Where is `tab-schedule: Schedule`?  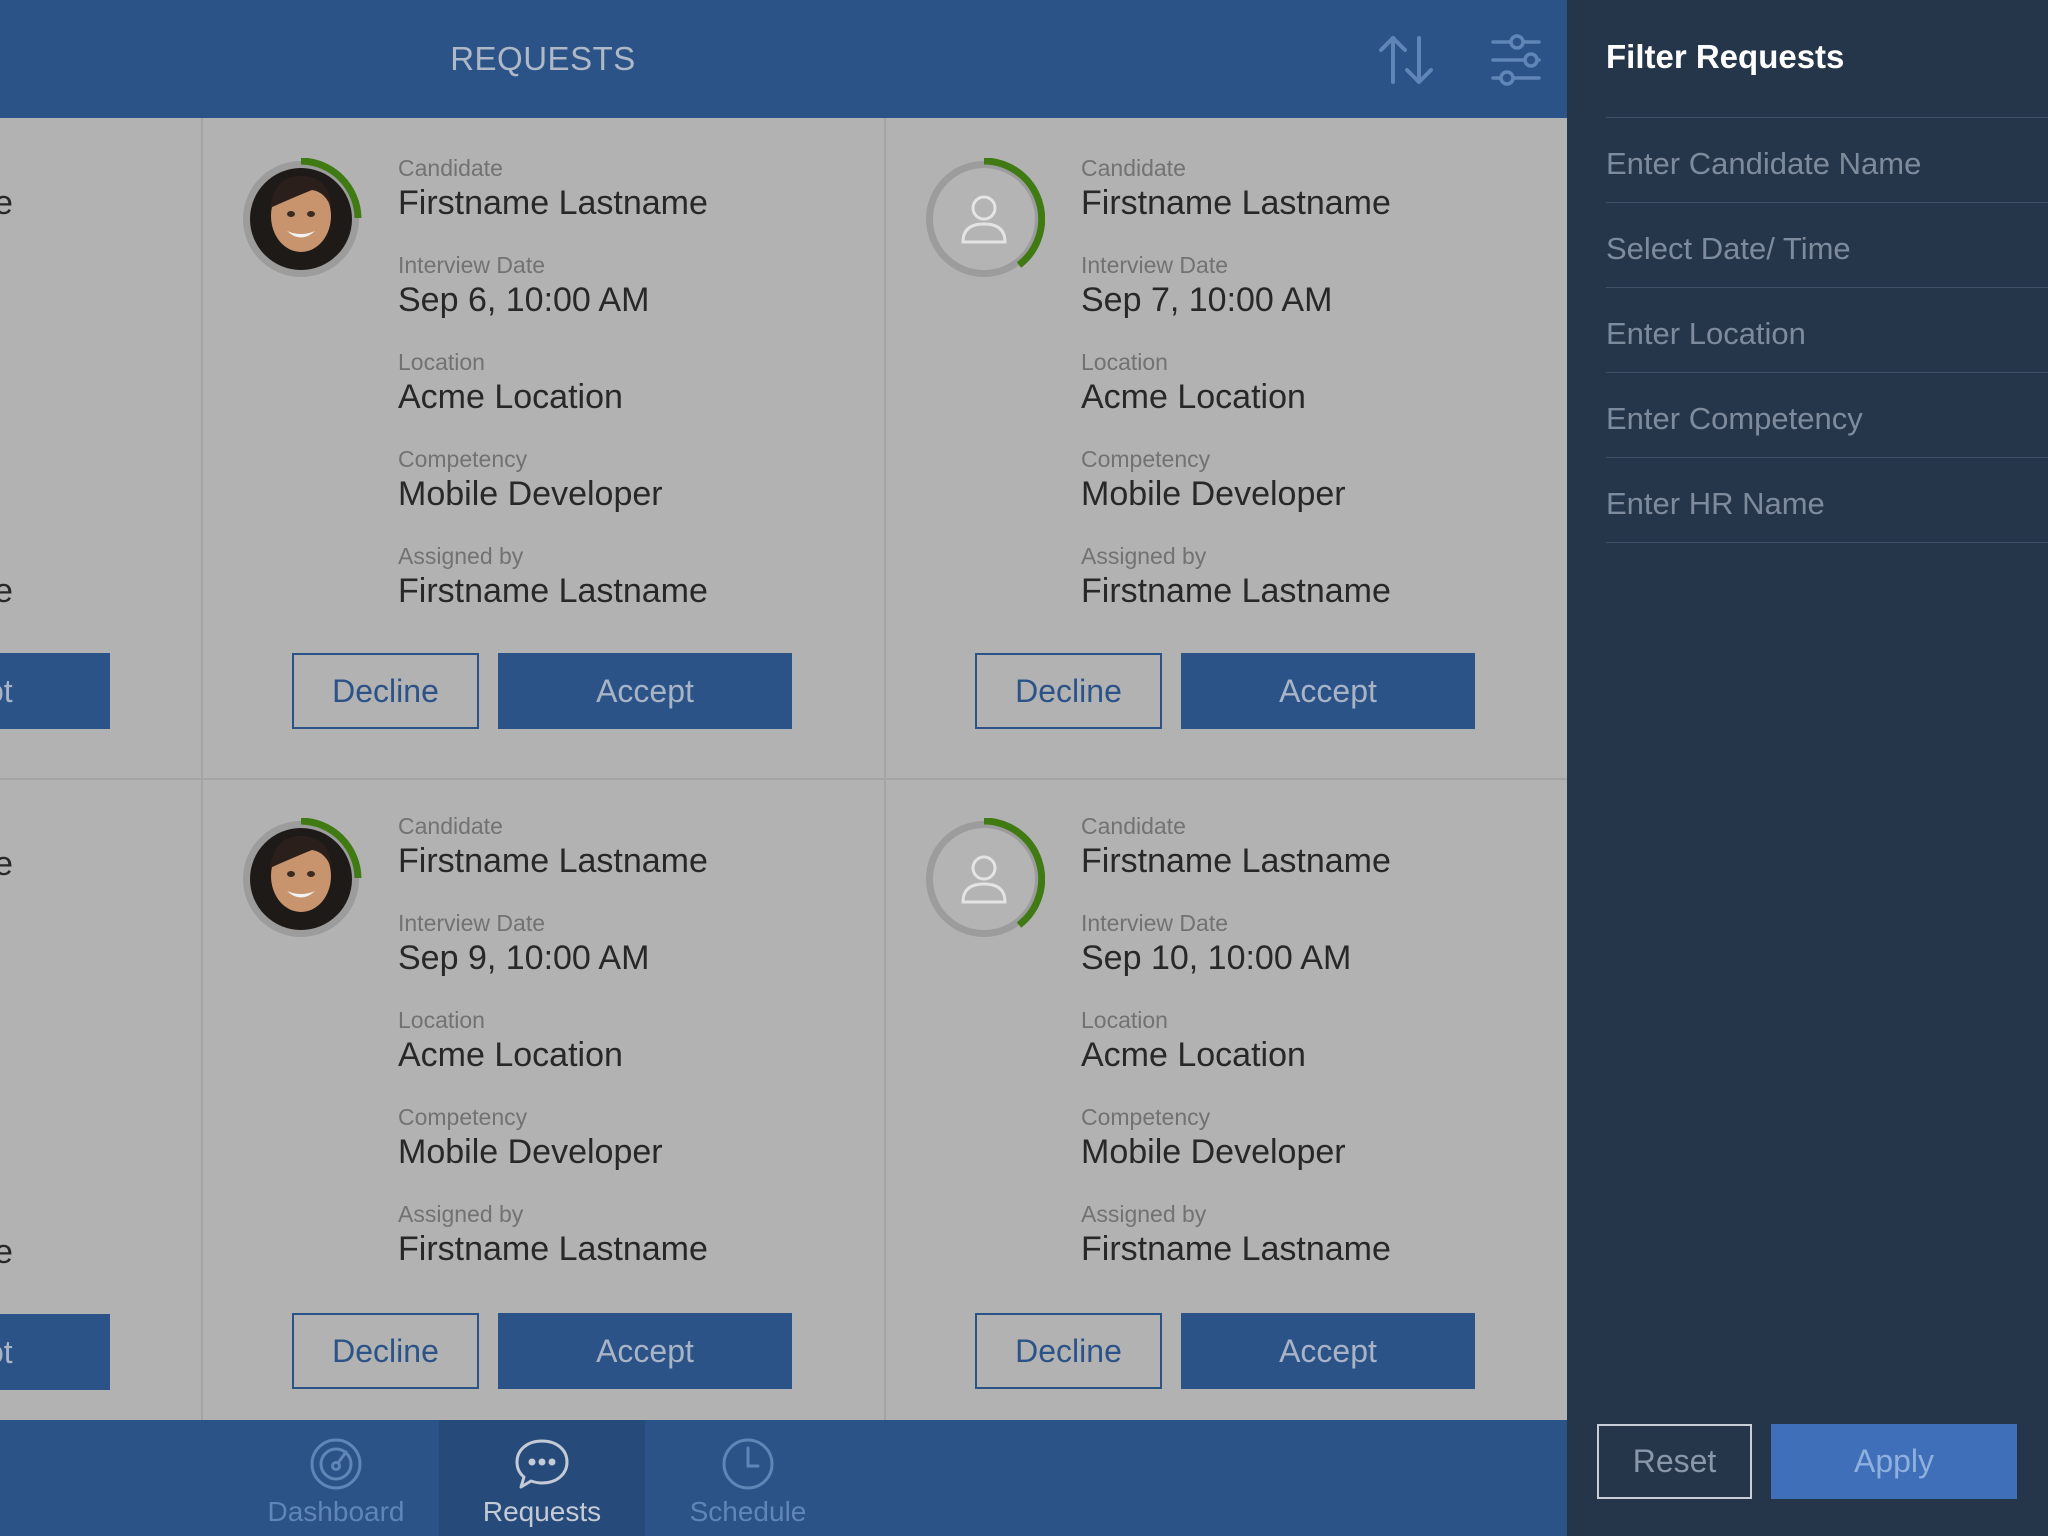 tab-schedule: Schedule is located at coordinates (748, 1478).